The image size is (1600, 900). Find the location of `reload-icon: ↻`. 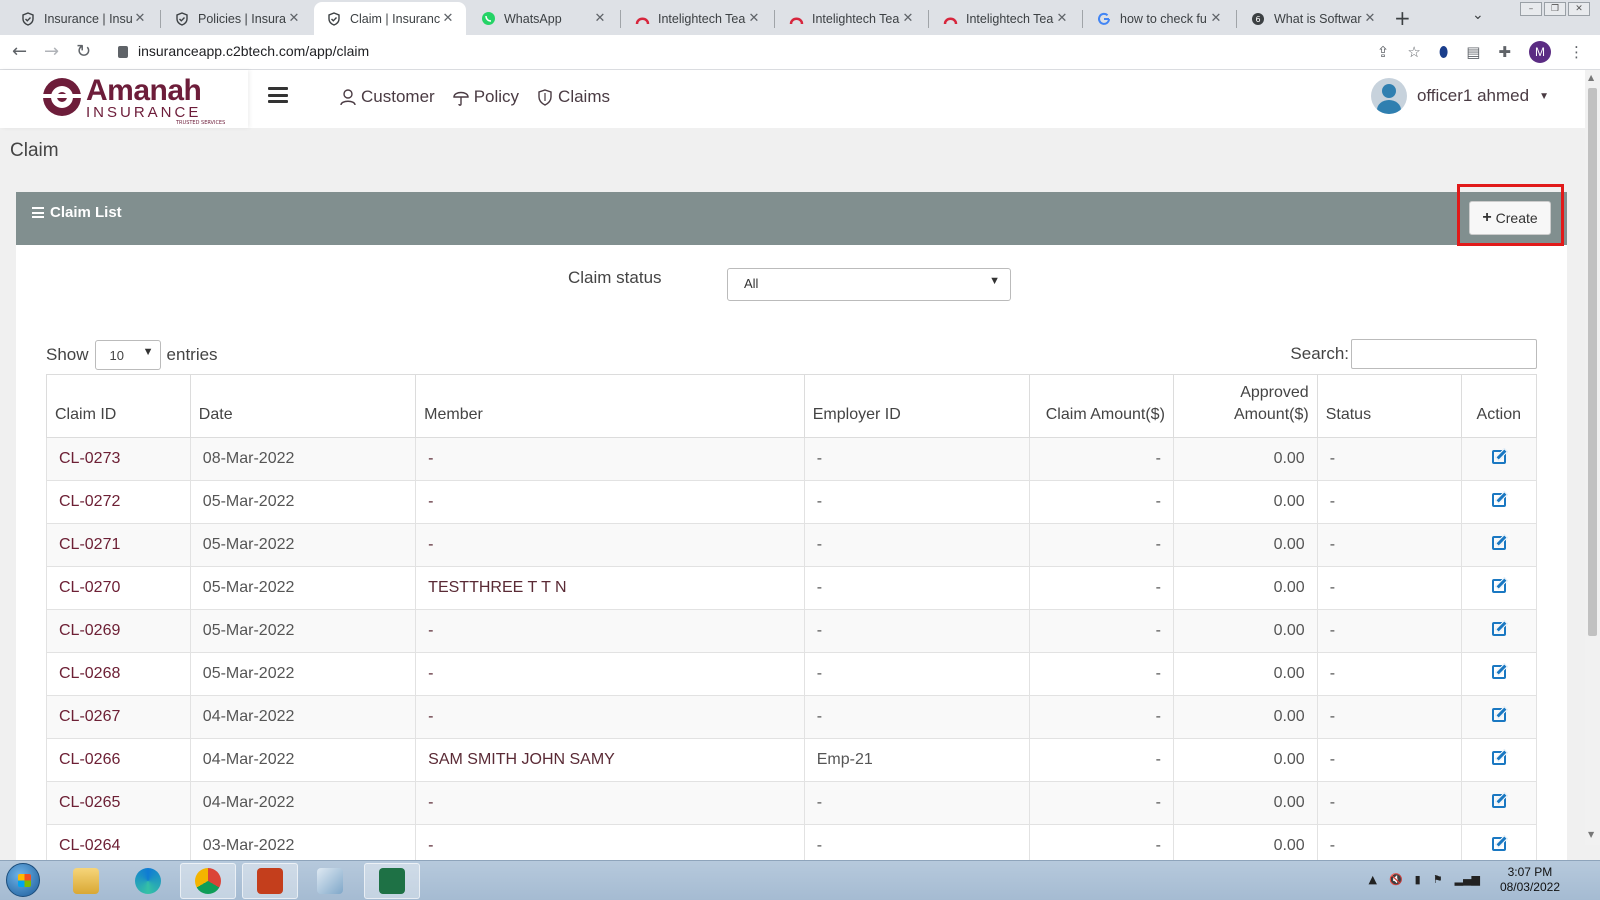

reload-icon: ↻ is located at coordinates (83, 51).